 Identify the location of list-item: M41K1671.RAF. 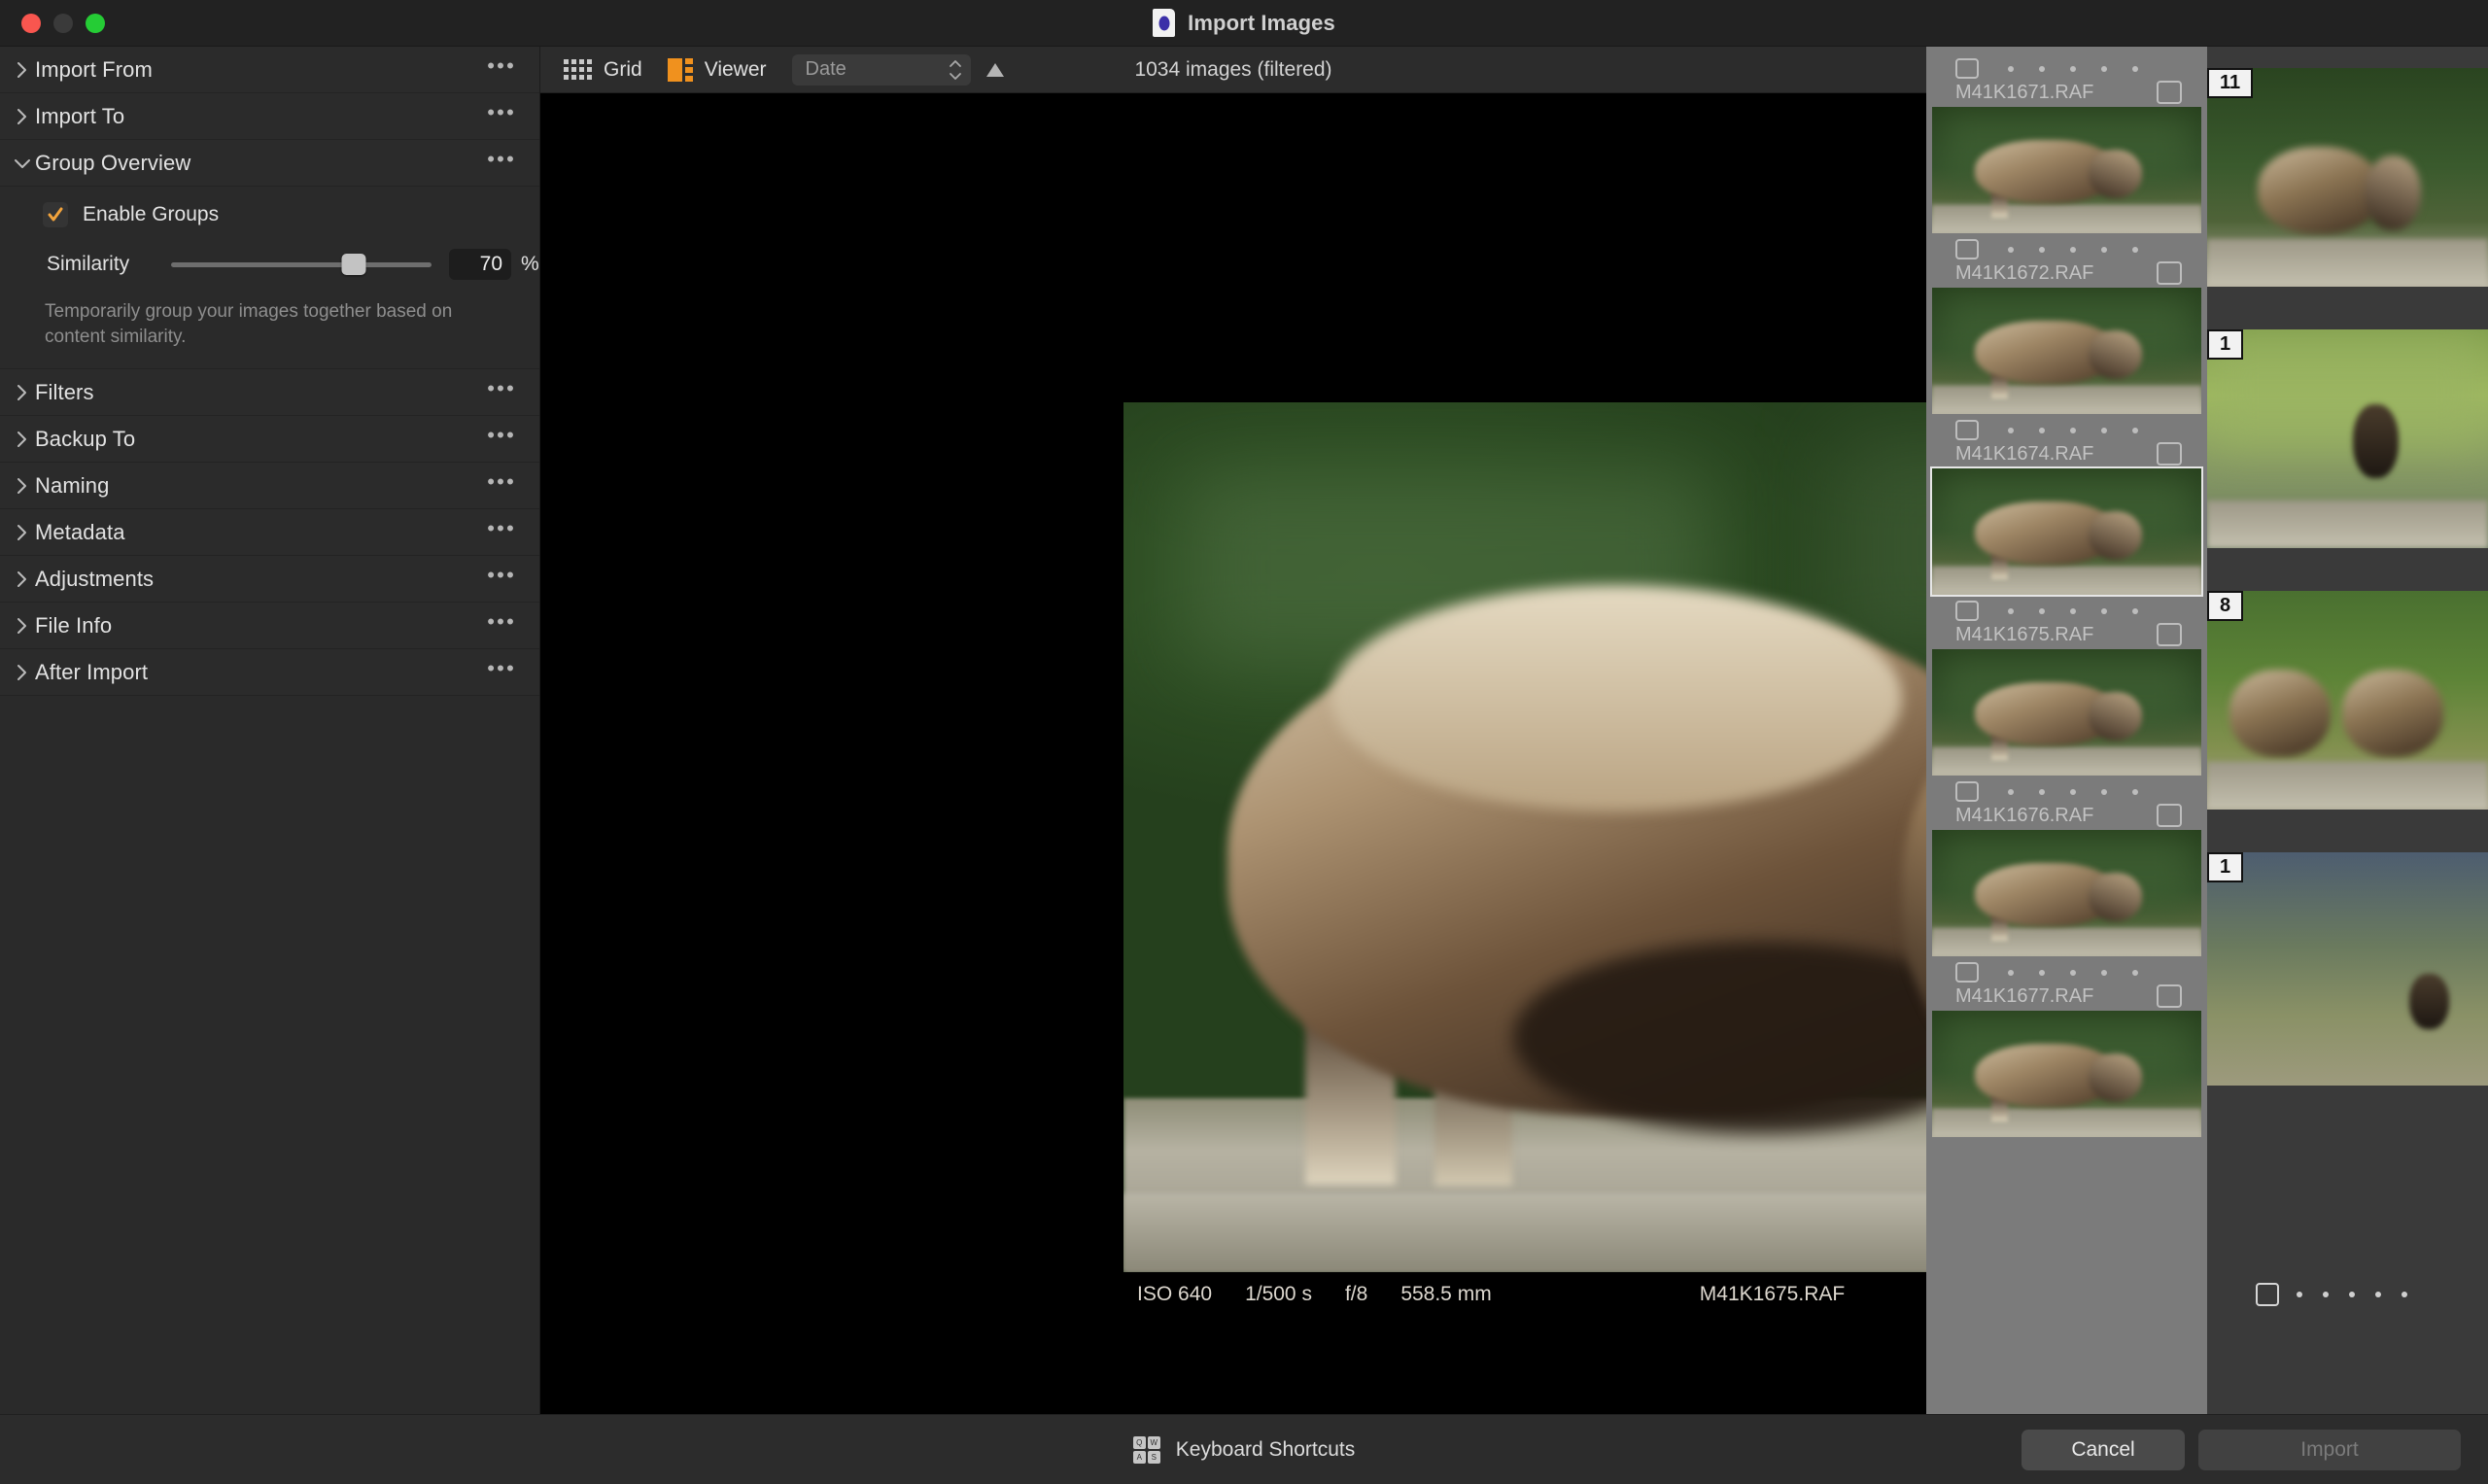
(2066, 142).